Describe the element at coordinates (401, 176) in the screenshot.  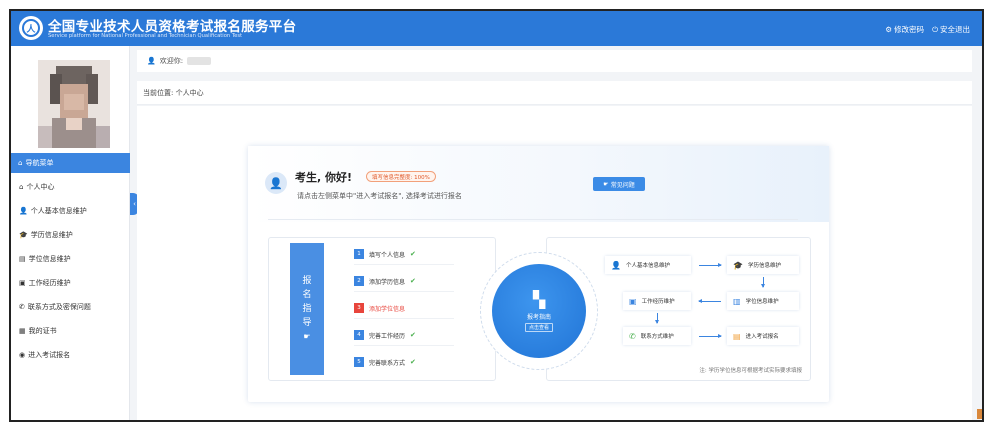
I see `status-badge: 填写信息完整度: 100%` at that location.